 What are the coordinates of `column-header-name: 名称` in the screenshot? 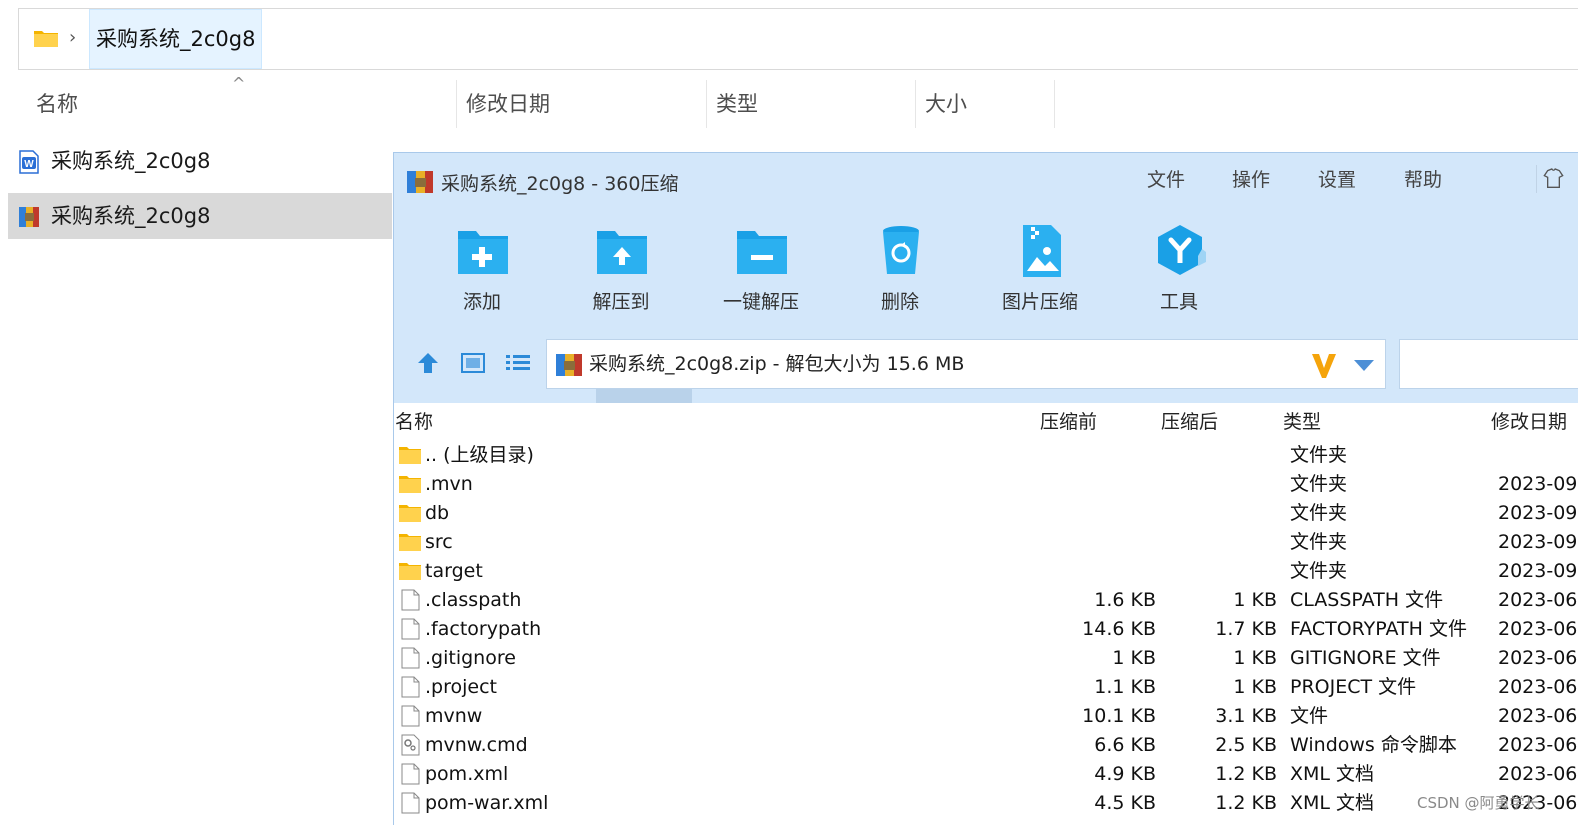 It's located at (57, 104).